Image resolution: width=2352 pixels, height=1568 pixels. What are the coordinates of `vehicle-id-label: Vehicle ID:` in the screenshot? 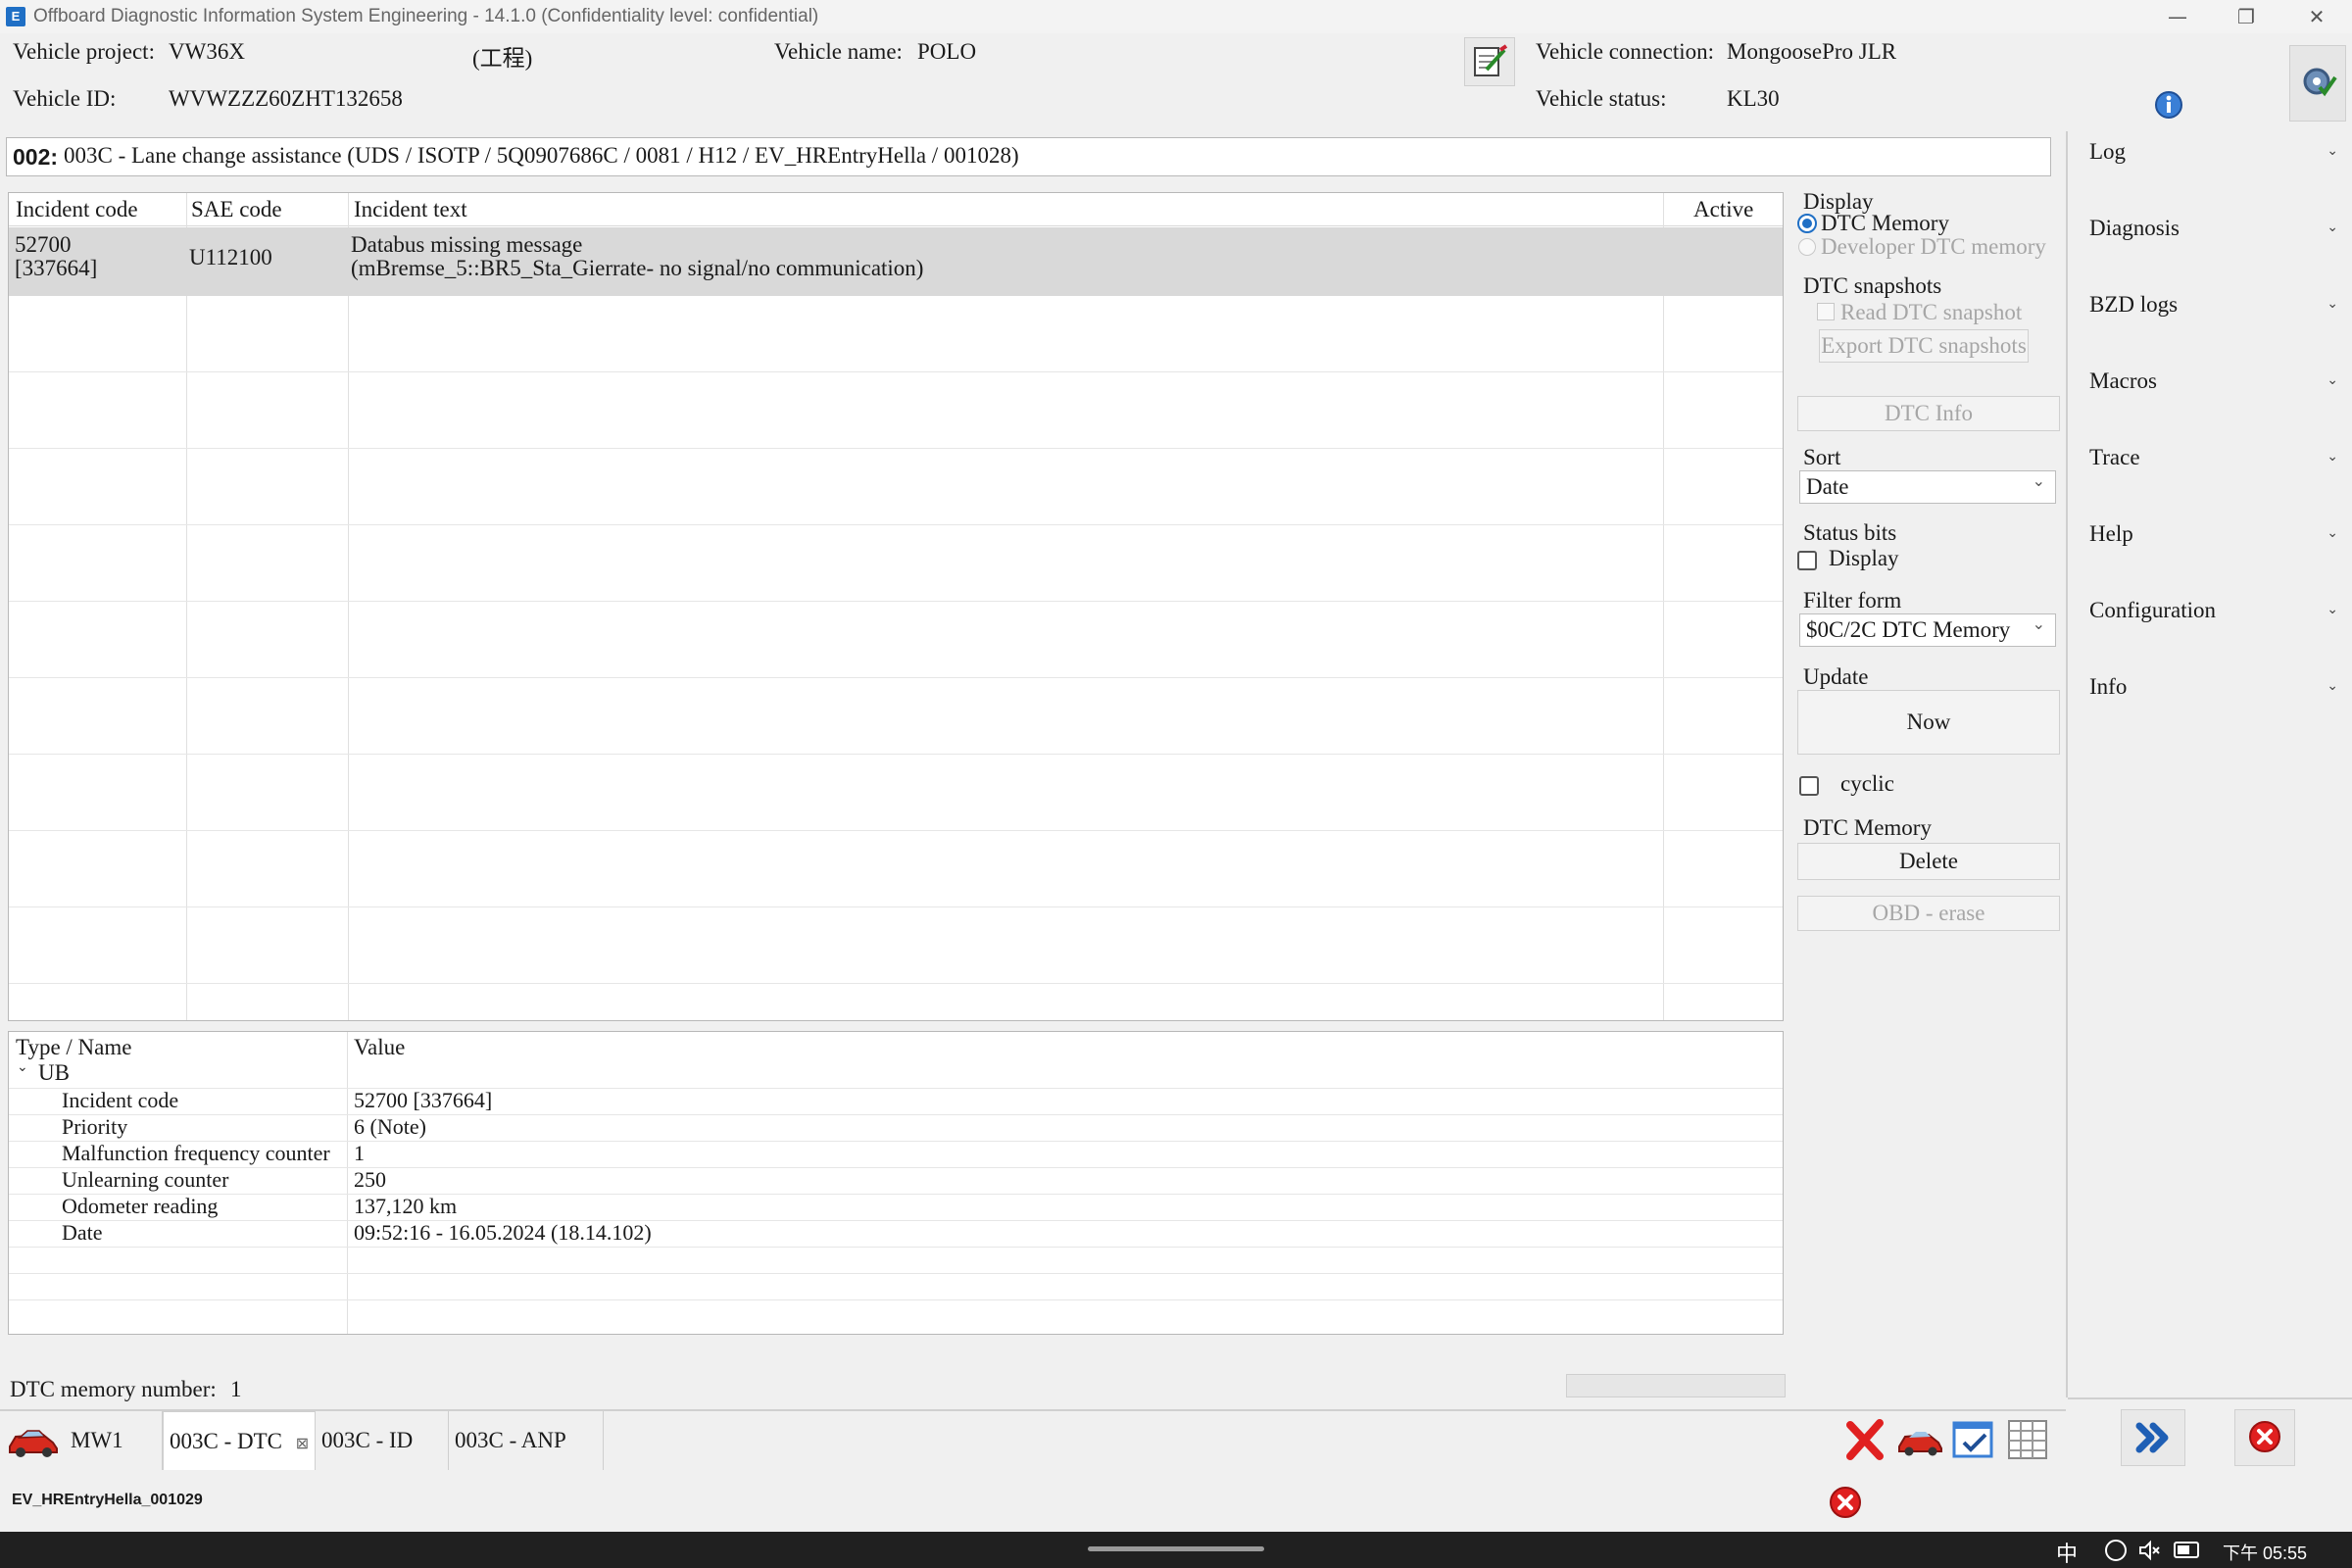 It's located at (65, 98).